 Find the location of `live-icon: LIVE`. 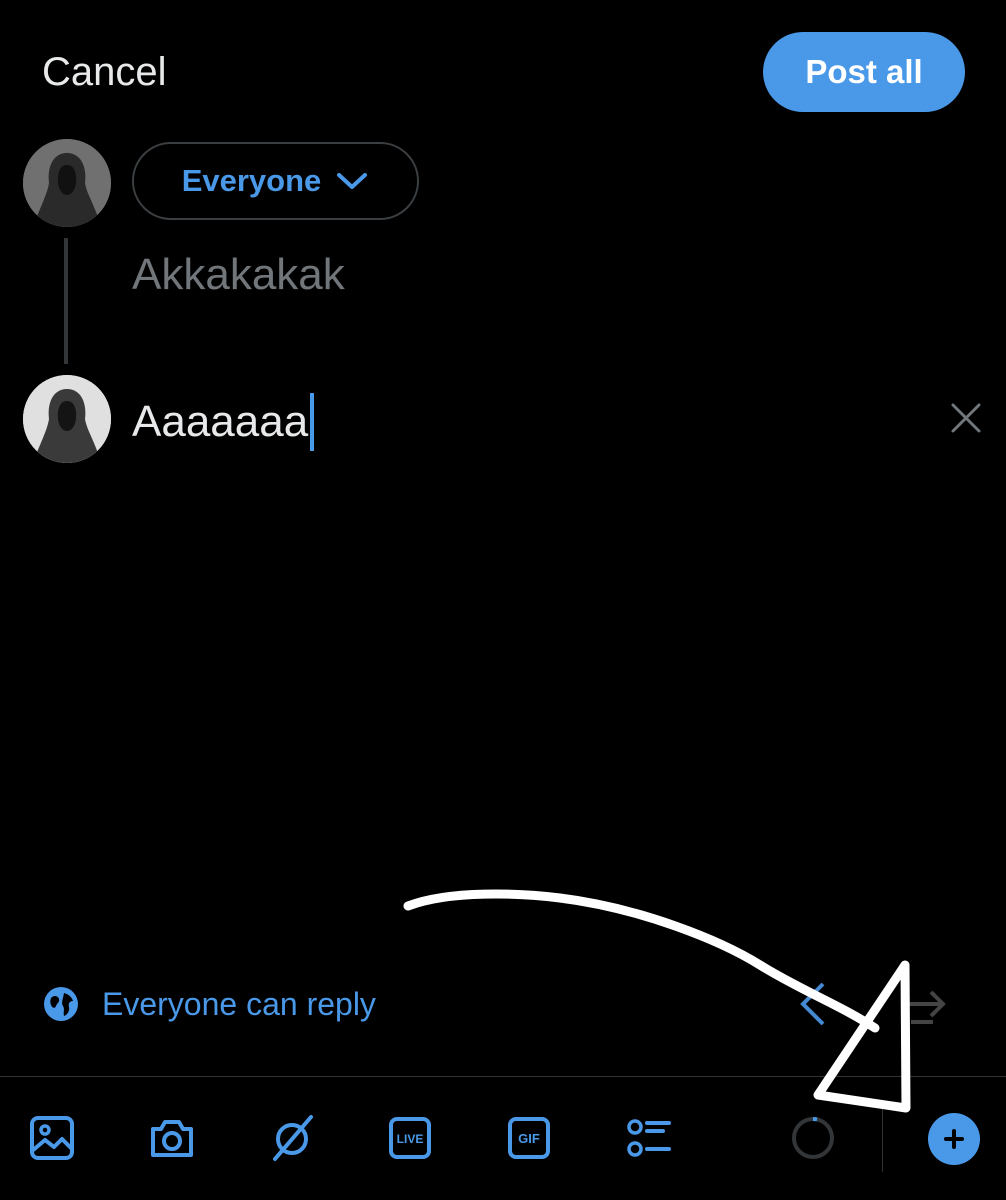

live-icon: LIVE is located at coordinates (410, 1138).